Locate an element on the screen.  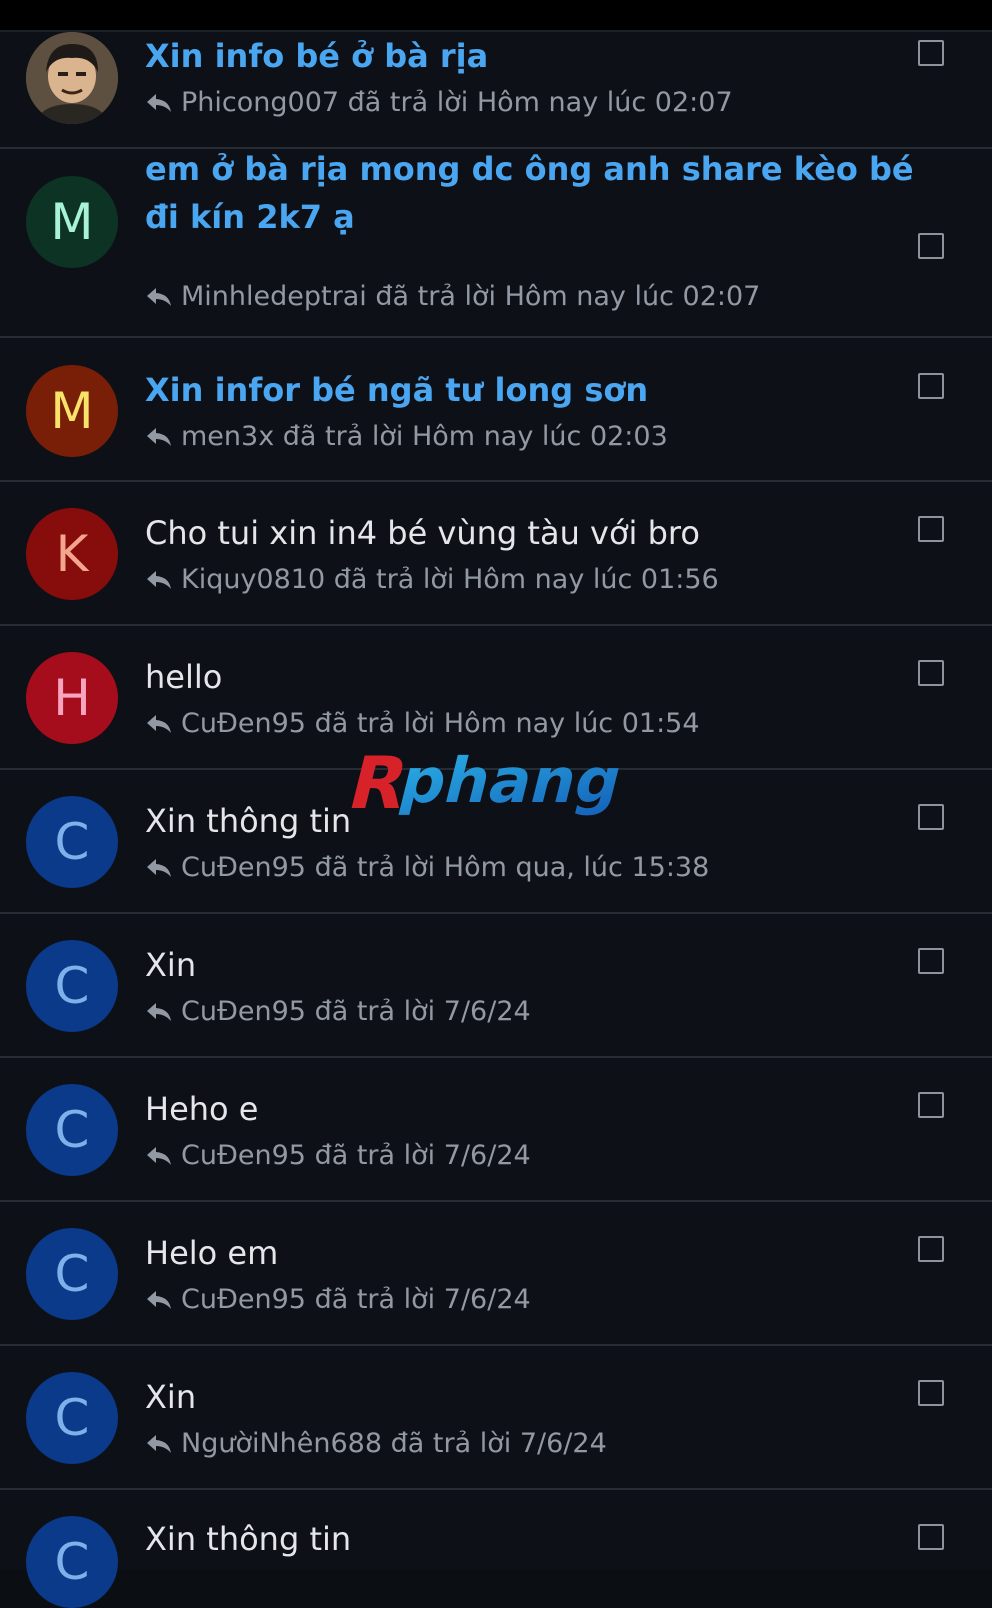
last-reply-info: Kiquy0810 đã trả lời Hôm nay lúc 01:56 is located at coordinates (432, 580).